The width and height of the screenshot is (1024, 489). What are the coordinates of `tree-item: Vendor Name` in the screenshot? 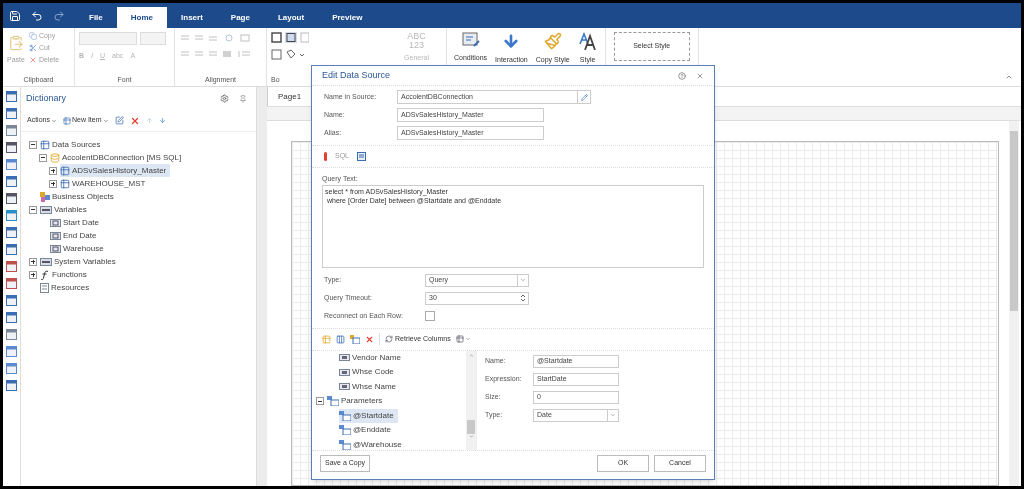 It's located at (372, 357).